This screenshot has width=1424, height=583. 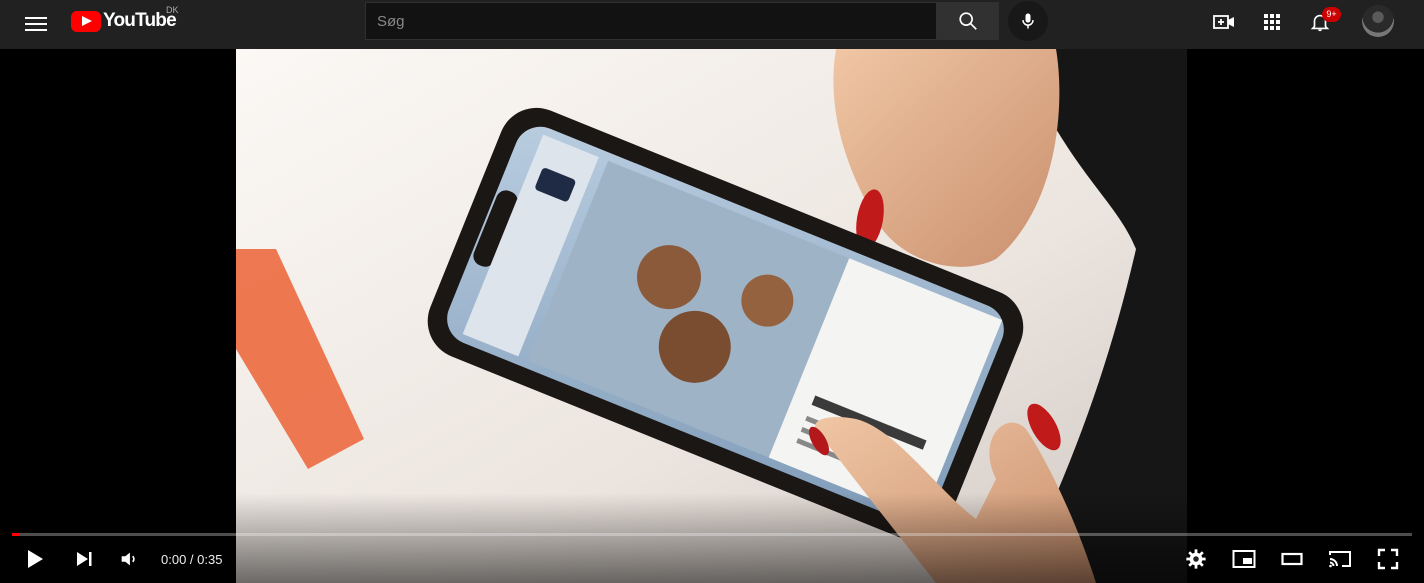 I want to click on mute-button, so click(x=129, y=559).